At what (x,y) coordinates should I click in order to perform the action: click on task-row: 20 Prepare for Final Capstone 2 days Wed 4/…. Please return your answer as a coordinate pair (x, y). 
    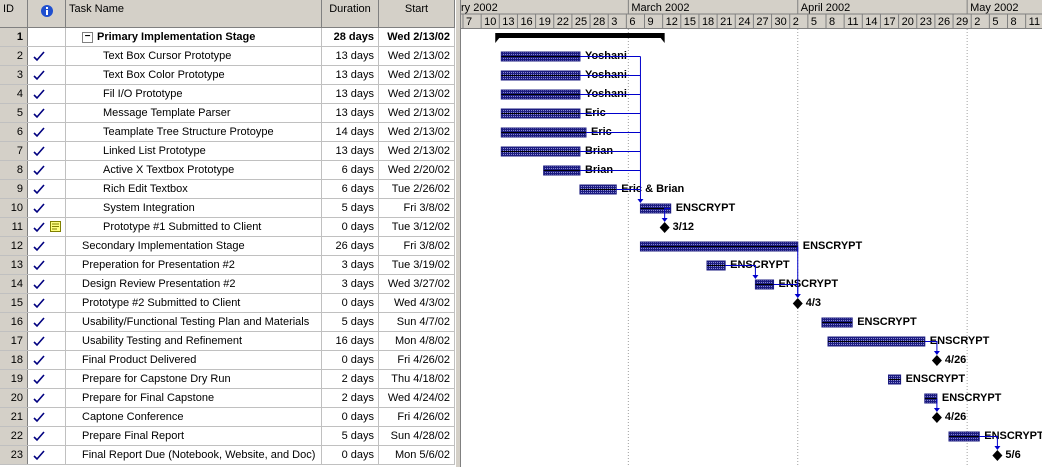
    Looking at the image, I should click on (229, 398).